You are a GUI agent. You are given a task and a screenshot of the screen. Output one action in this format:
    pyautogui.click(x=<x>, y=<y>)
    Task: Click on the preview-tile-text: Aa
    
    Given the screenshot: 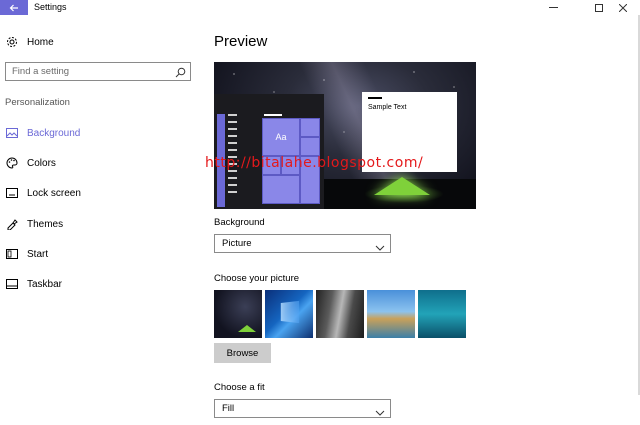 What is the action you would take?
    pyautogui.click(x=281, y=137)
    